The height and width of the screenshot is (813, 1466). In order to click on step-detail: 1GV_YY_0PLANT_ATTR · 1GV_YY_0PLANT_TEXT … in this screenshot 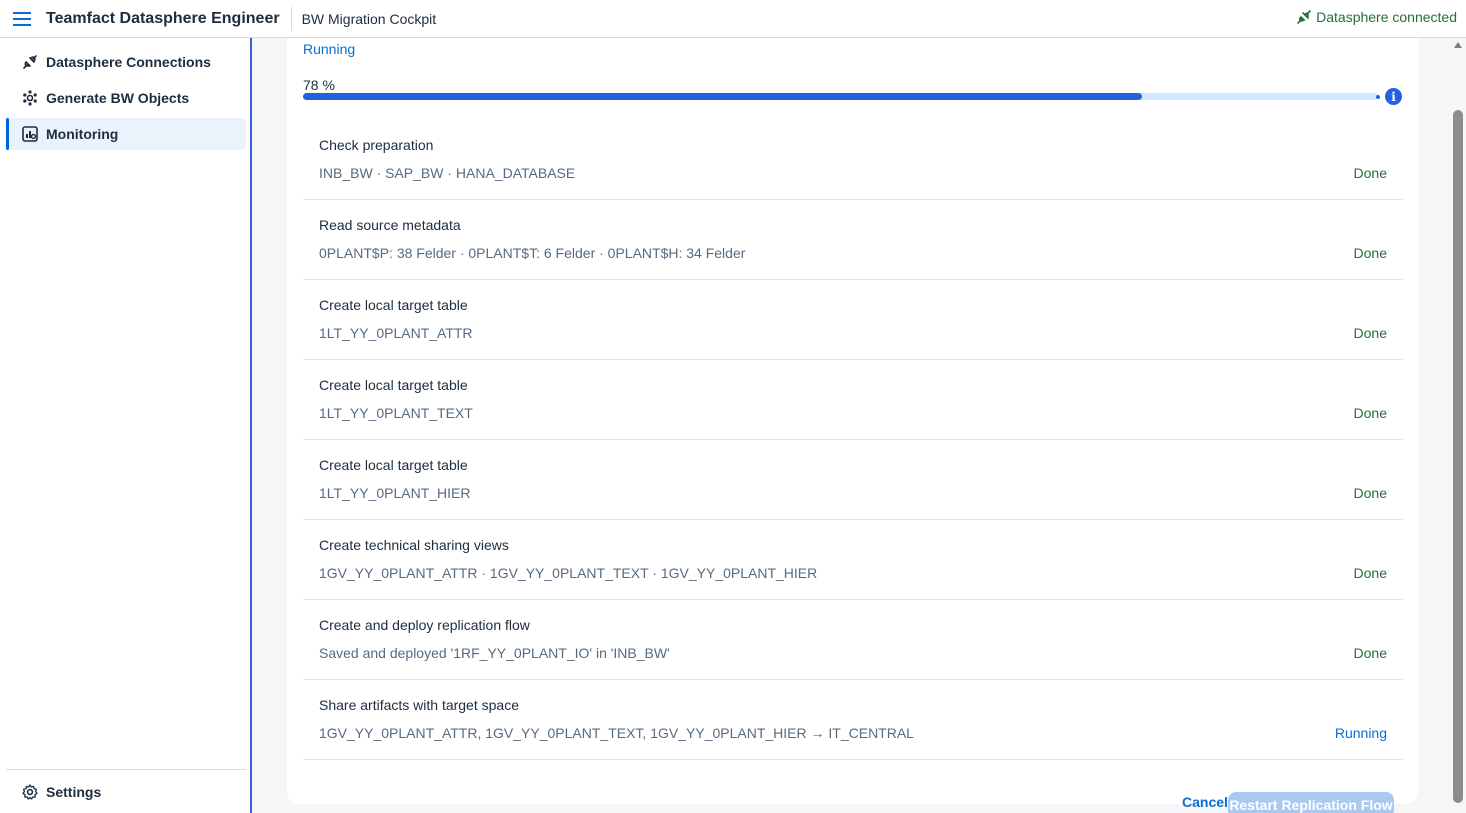, I will do `click(568, 573)`.